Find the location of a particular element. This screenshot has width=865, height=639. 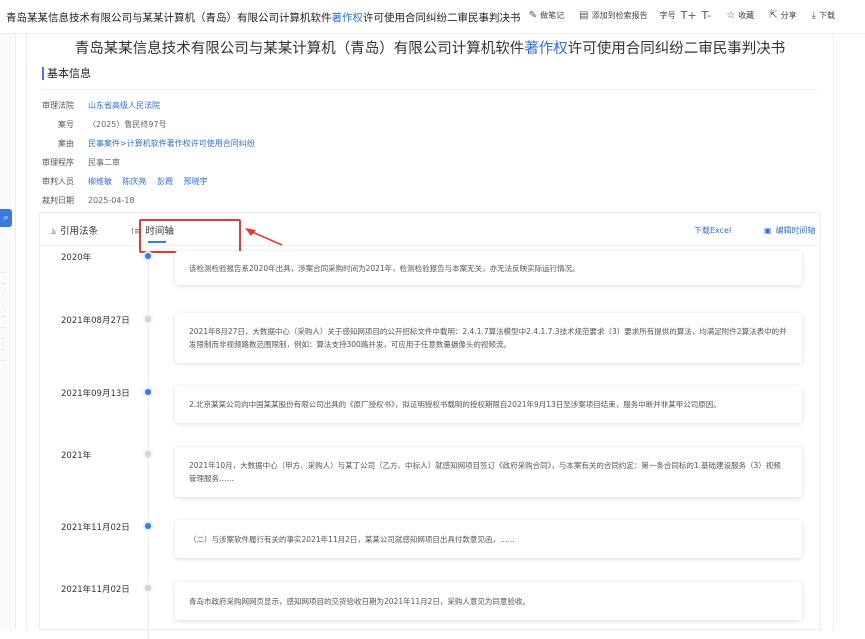

info-row-date: 裁判日期 2025-04-18 is located at coordinates (88, 200).